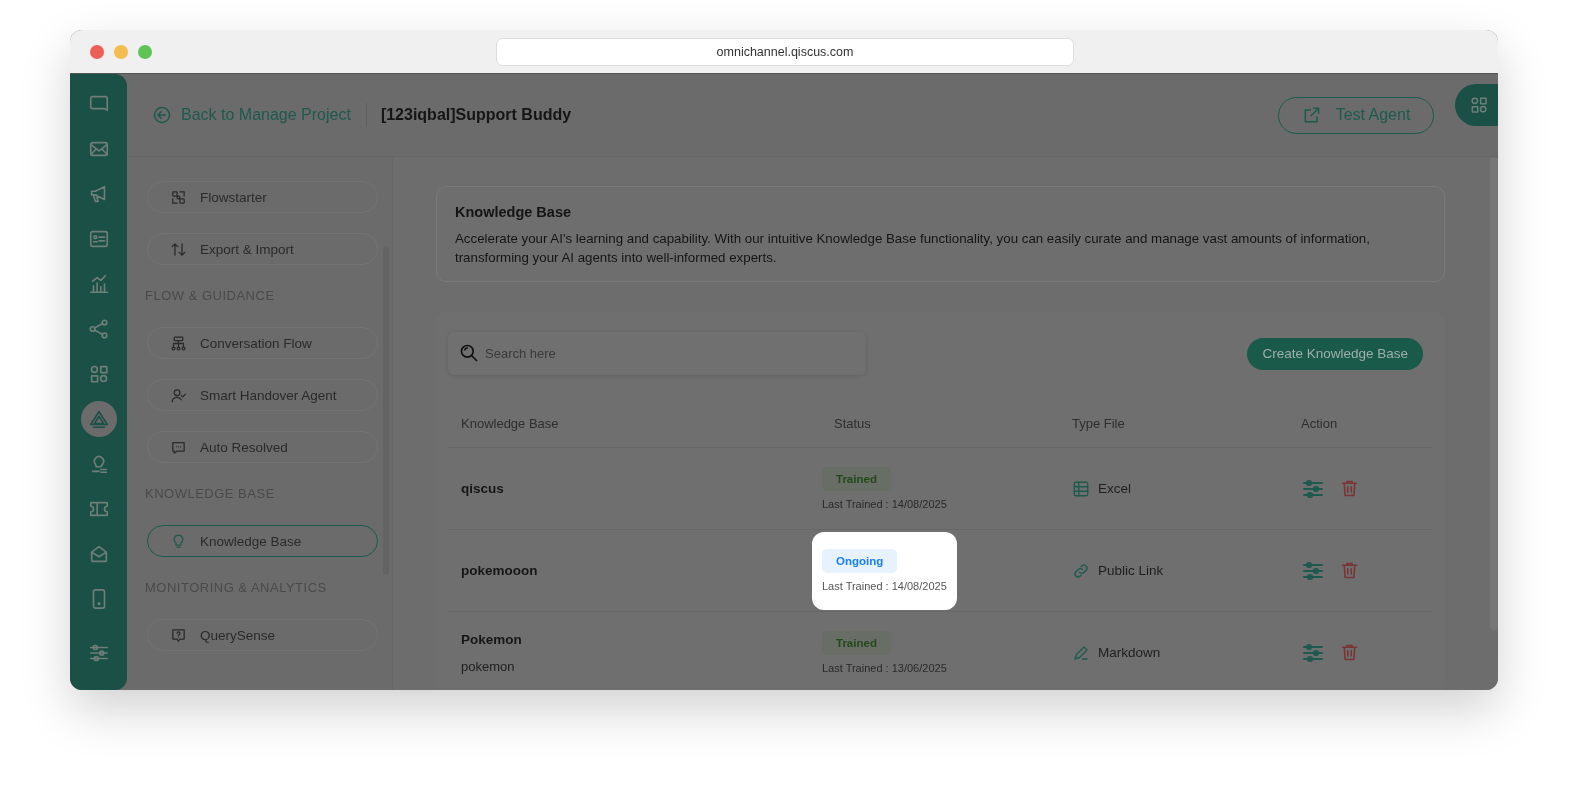 This screenshot has height=804, width=1580. Describe the element at coordinates (1319, 423) in the screenshot. I see `column-header: Action` at that location.